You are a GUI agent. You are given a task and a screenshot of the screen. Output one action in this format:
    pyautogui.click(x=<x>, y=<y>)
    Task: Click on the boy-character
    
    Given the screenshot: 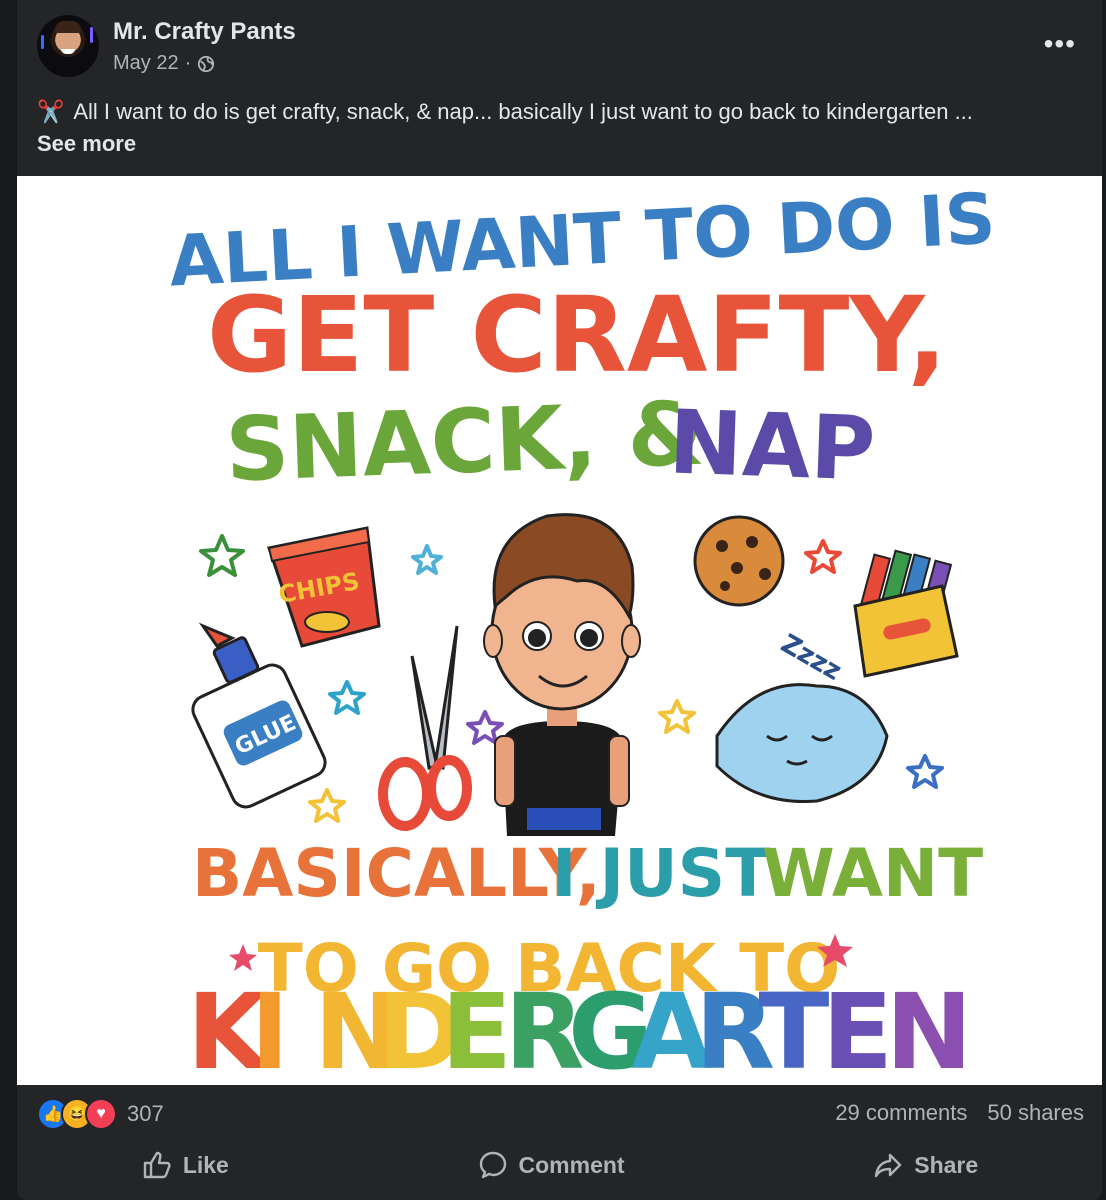 What is the action you would take?
    pyautogui.click(x=562, y=674)
    